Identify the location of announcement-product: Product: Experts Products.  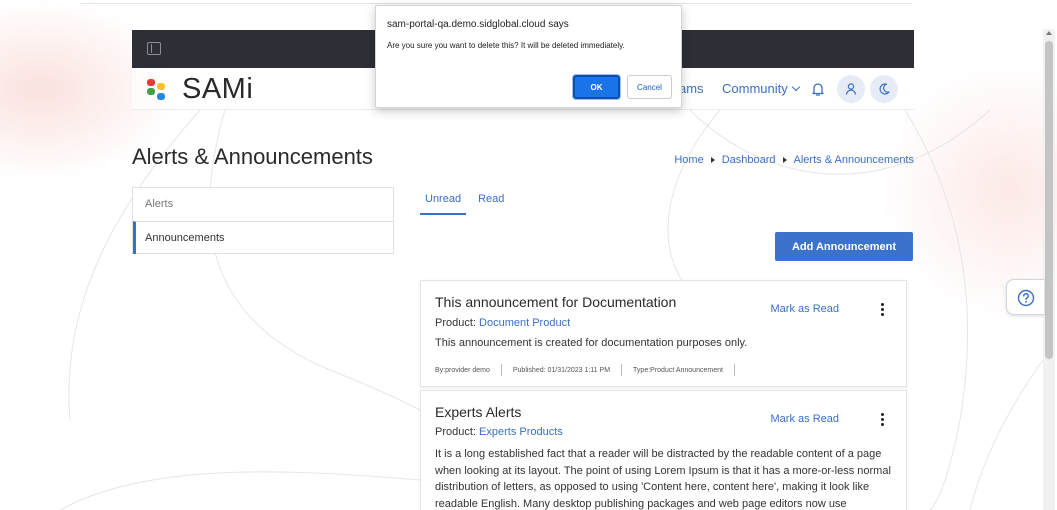
(499, 432).